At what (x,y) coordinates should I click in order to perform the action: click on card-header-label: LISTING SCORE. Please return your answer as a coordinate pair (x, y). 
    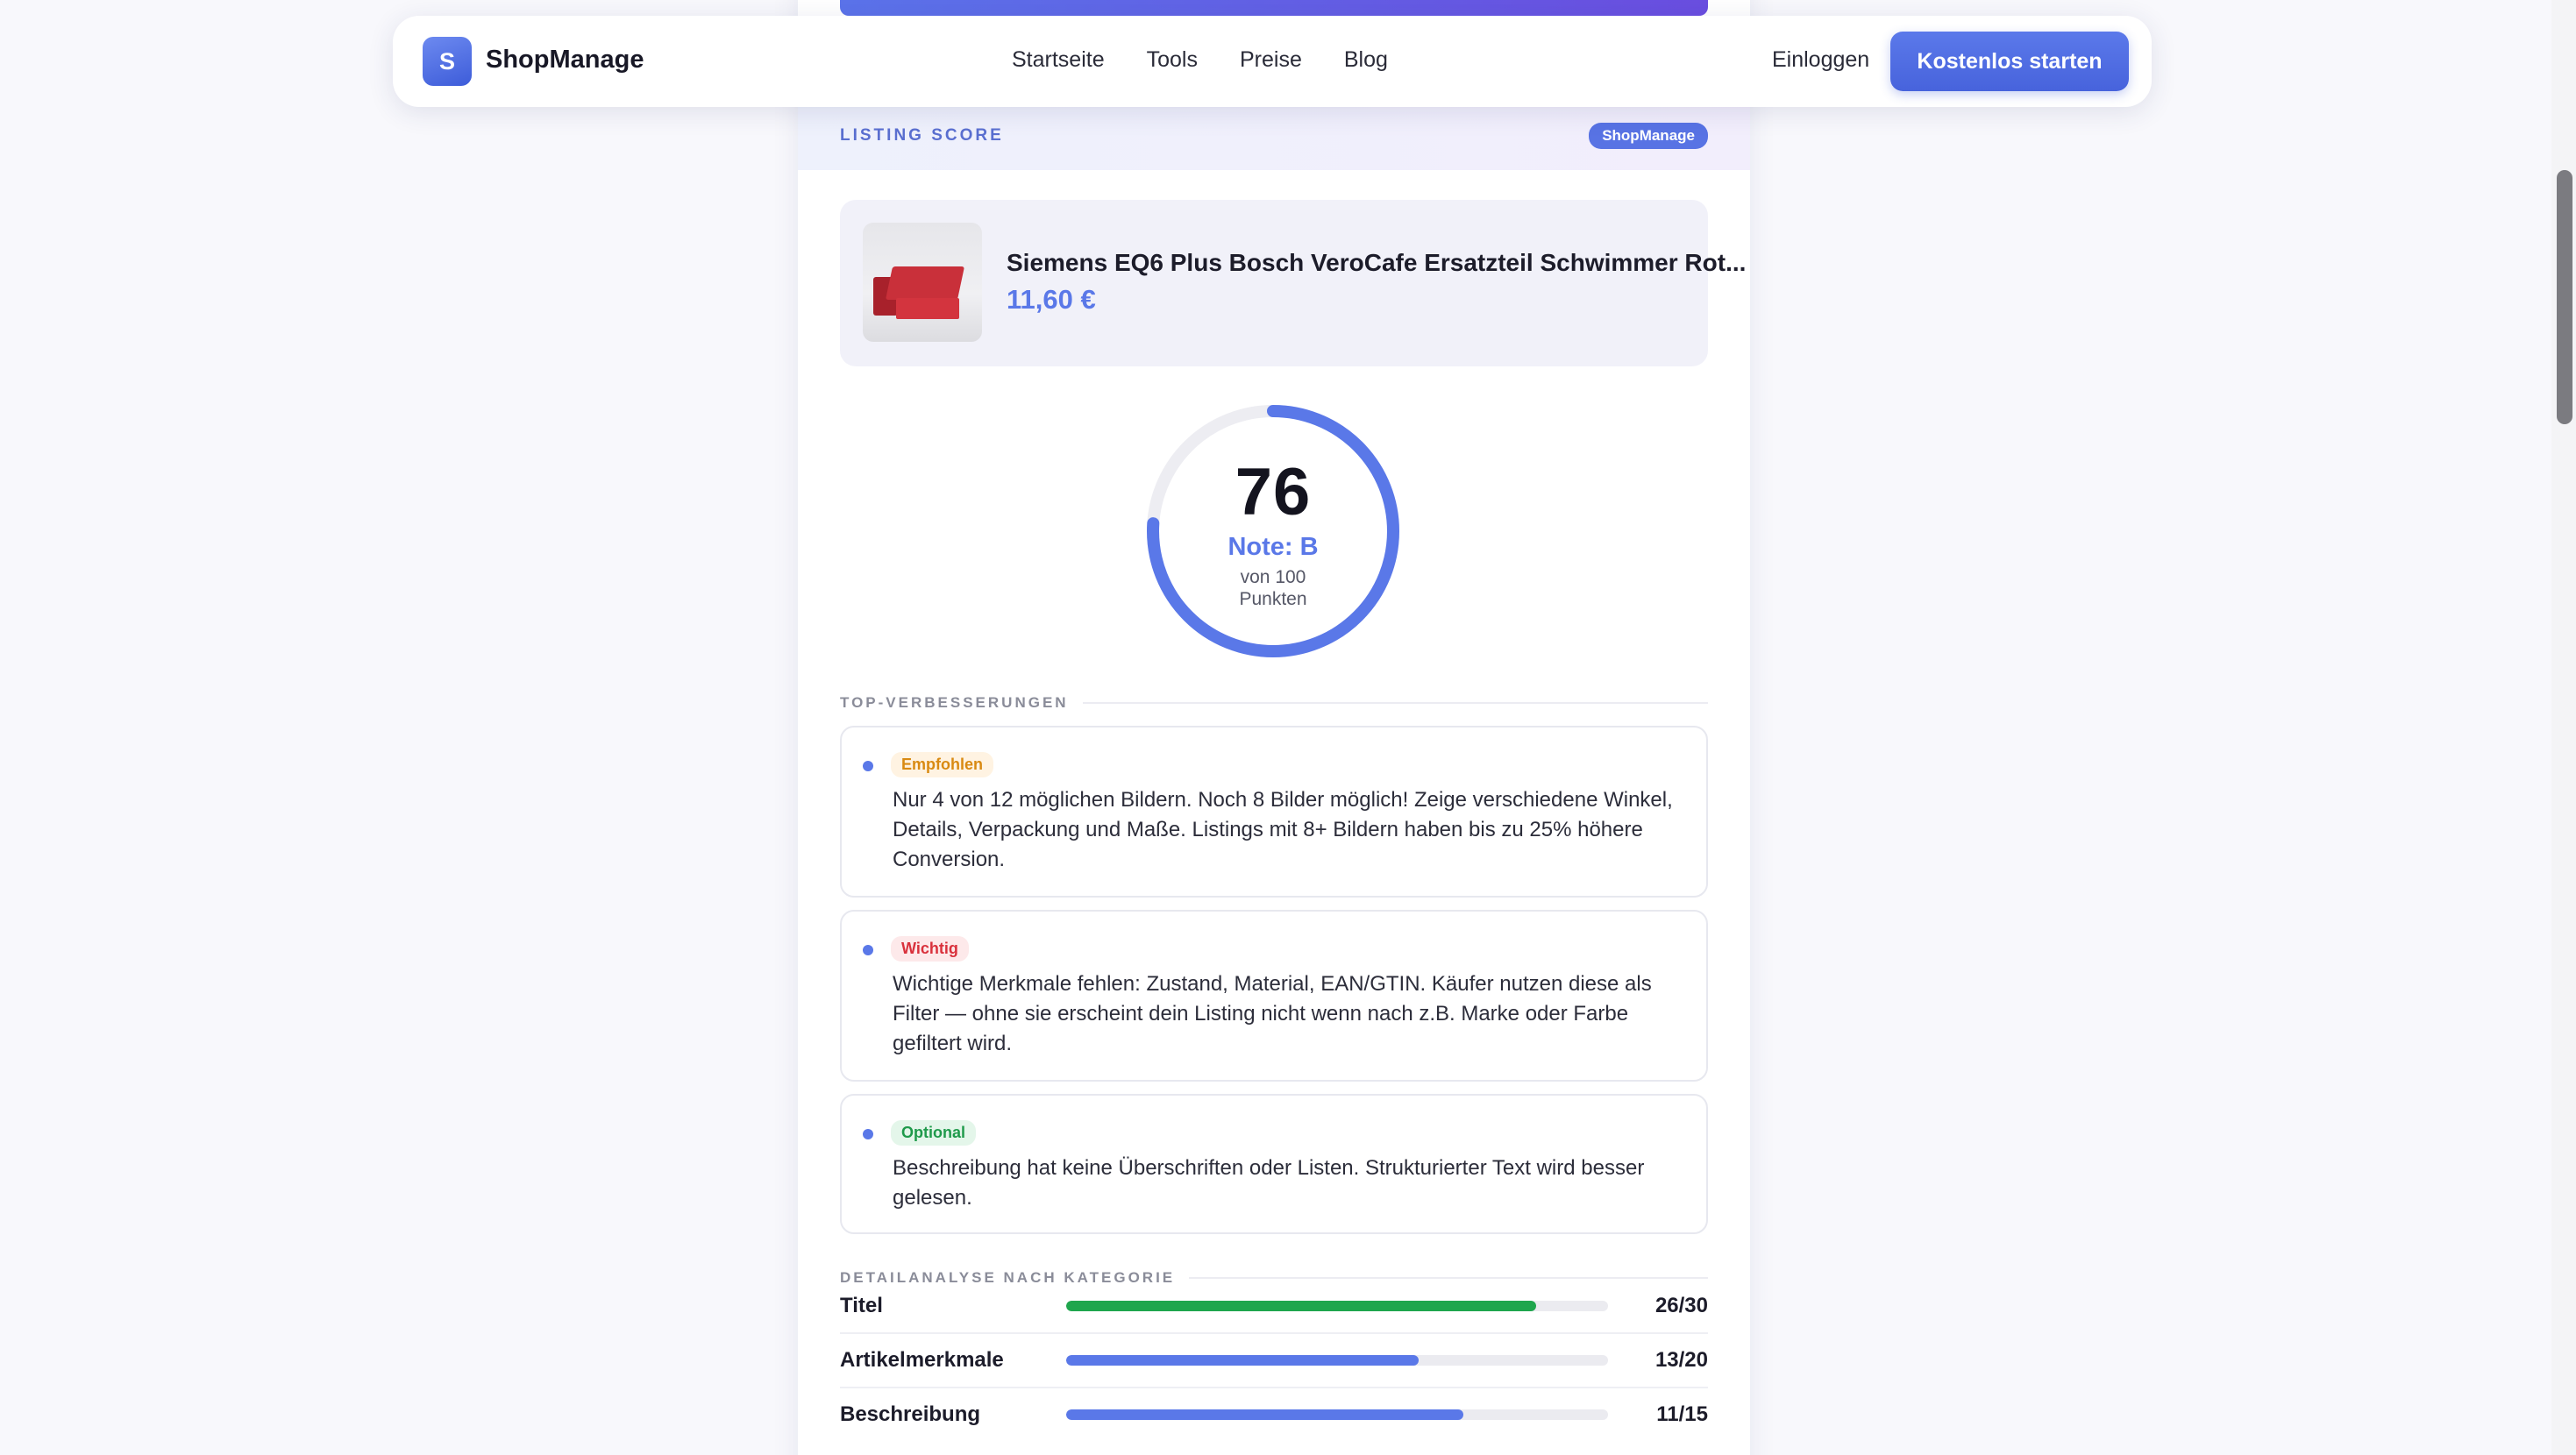
    Looking at the image, I should click on (922, 135).